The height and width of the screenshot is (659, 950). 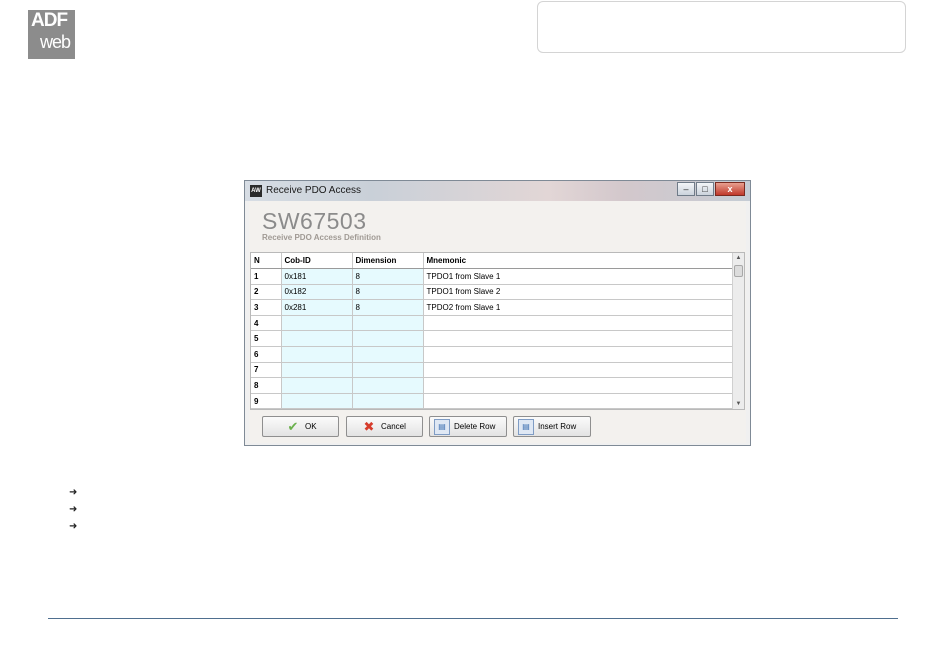 What do you see at coordinates (721, 27) in the screenshot?
I see `header-box` at bounding box center [721, 27].